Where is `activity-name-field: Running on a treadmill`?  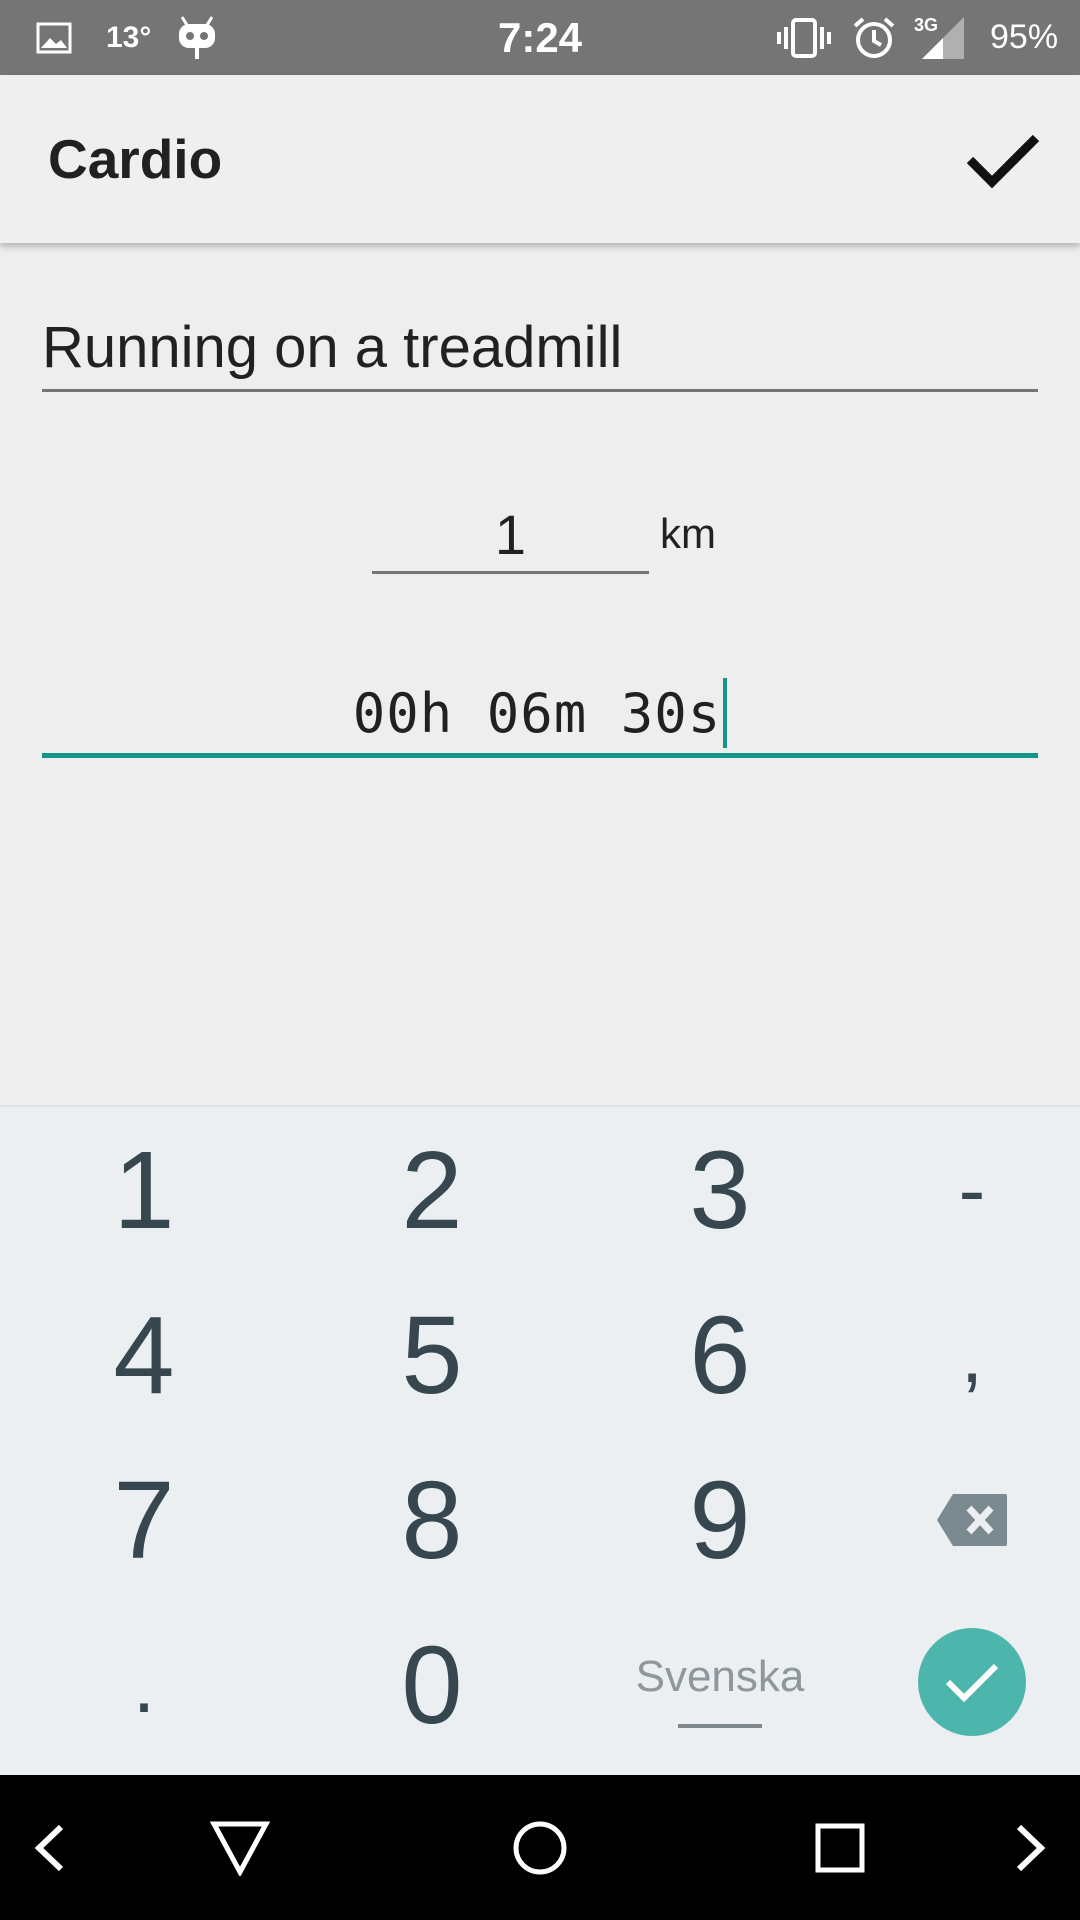 activity-name-field: Running on a treadmill is located at coordinates (540, 346).